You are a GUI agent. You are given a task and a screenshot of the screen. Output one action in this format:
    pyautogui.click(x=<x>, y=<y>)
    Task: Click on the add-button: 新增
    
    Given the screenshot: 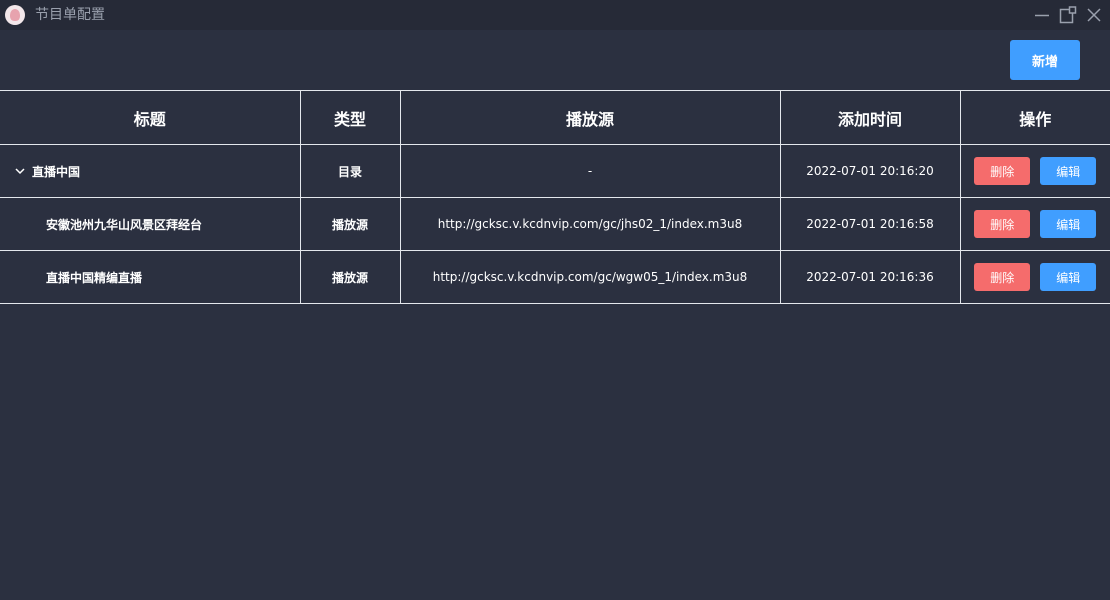 What is the action you would take?
    pyautogui.click(x=1045, y=60)
    